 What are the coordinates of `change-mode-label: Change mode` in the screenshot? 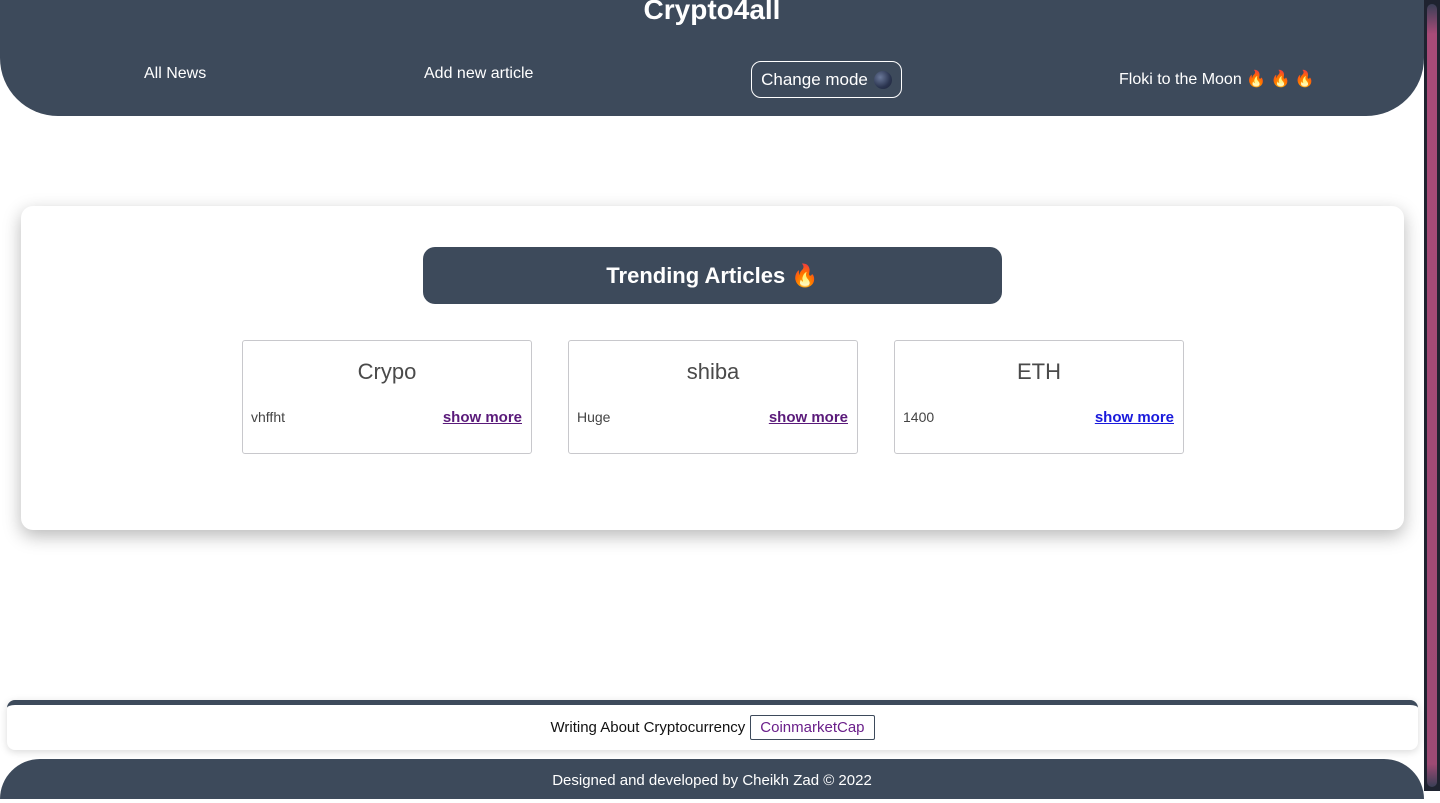 It's located at (814, 79).